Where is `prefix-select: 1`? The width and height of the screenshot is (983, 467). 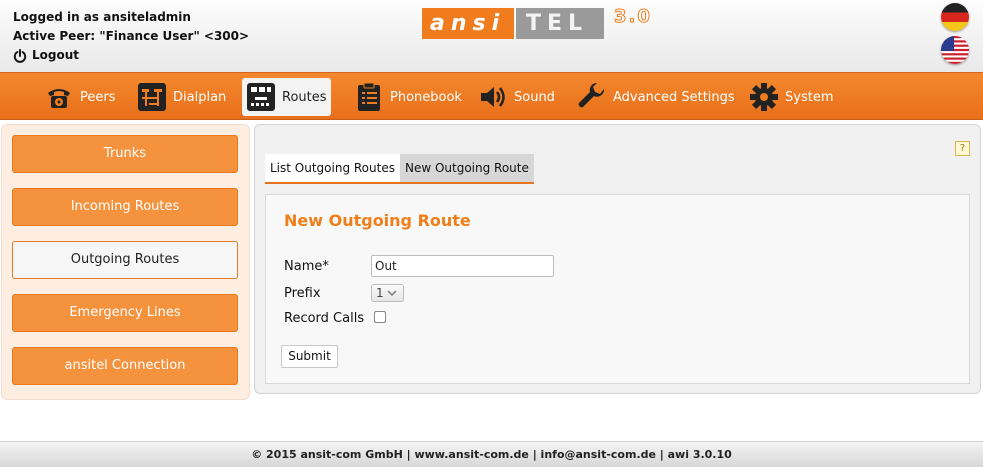 prefix-select: 1 is located at coordinates (387, 293).